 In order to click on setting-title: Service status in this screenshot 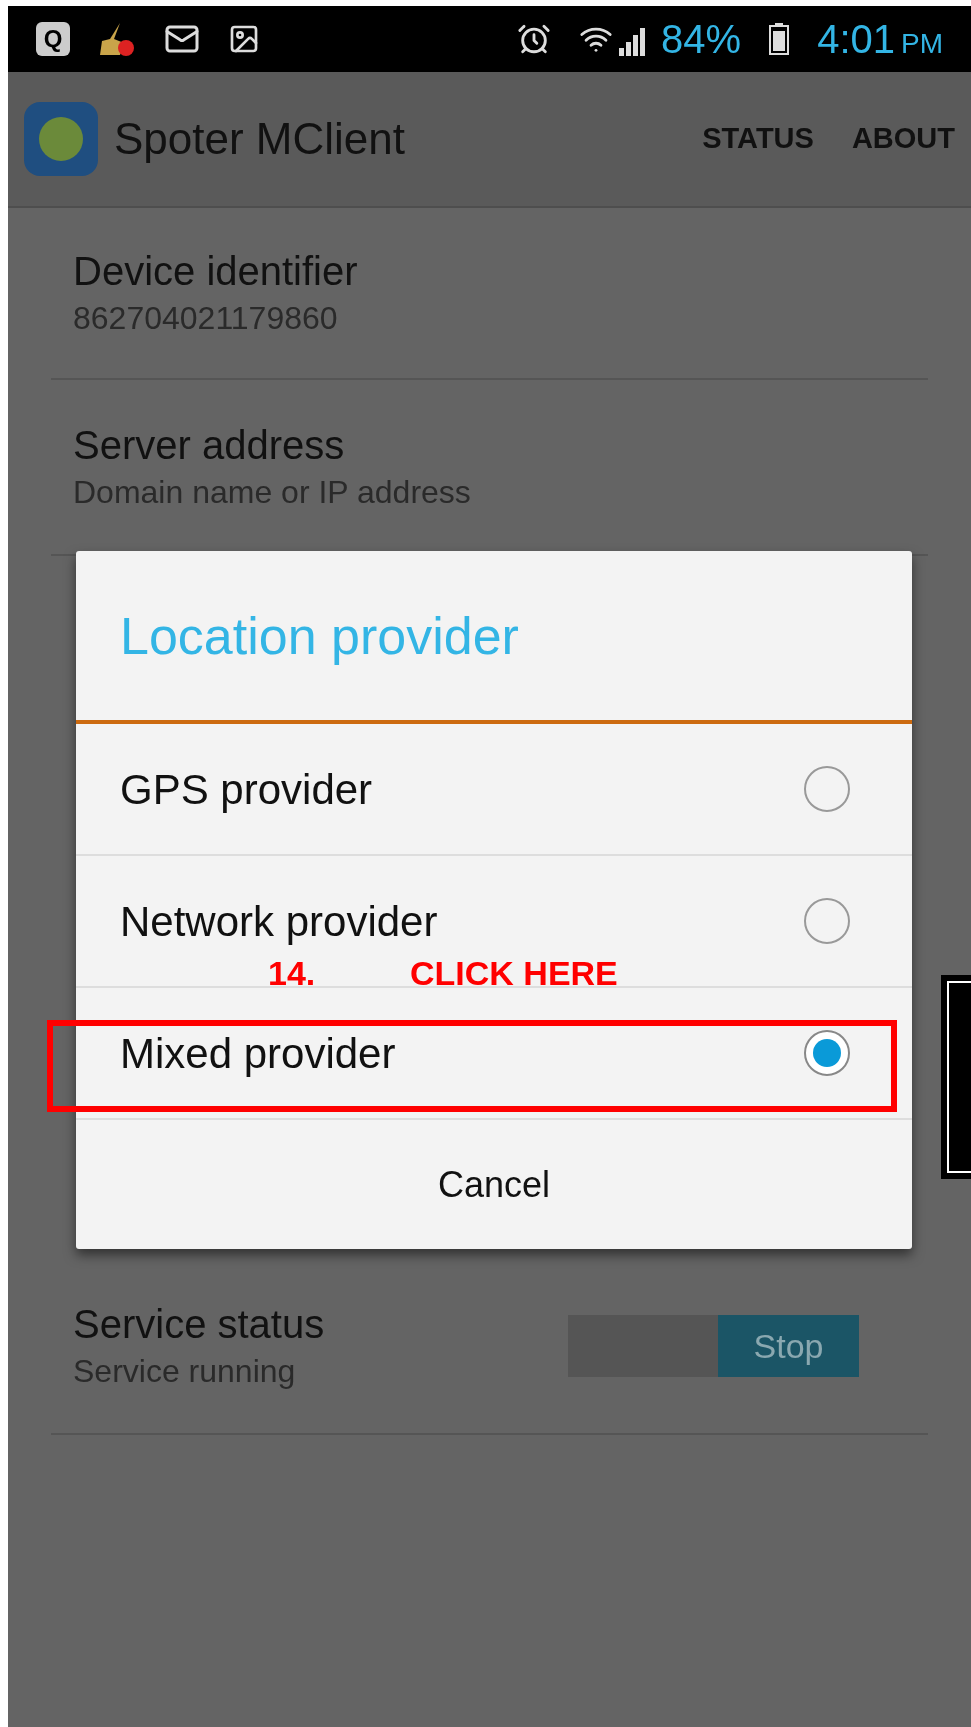, I will do `click(199, 1324)`.